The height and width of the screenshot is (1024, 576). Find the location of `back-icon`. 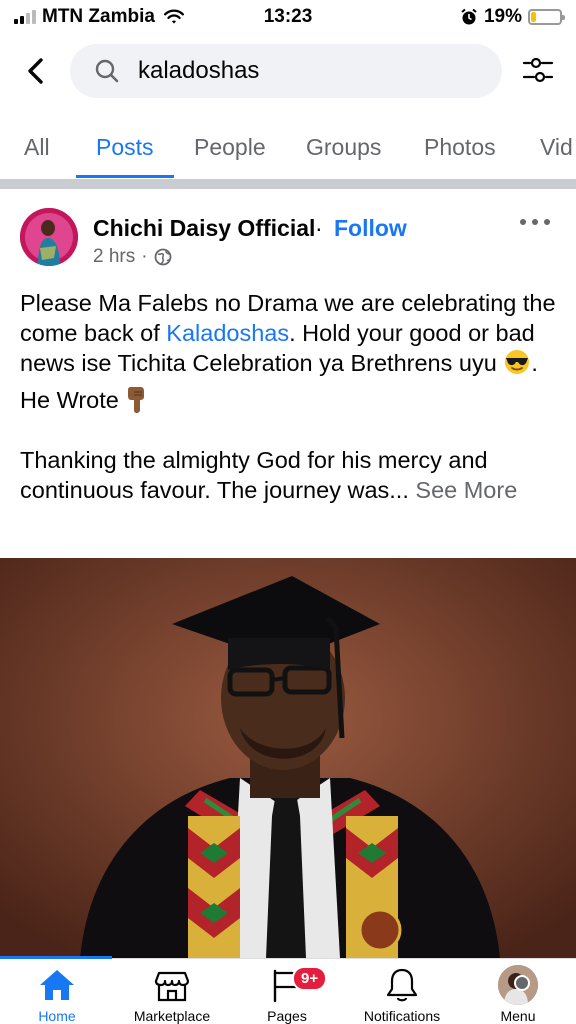

back-icon is located at coordinates (35, 71).